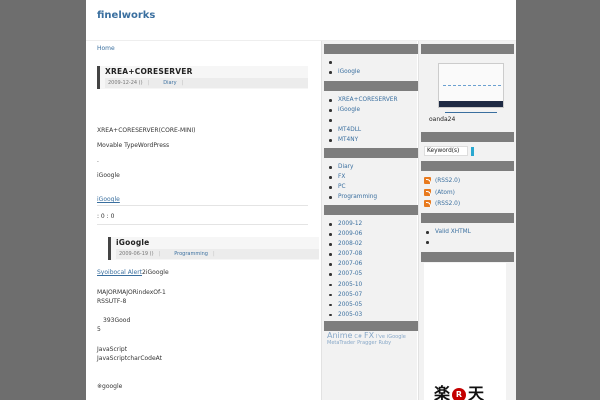  I want to click on list-item: MT4DLL, so click(362, 130).